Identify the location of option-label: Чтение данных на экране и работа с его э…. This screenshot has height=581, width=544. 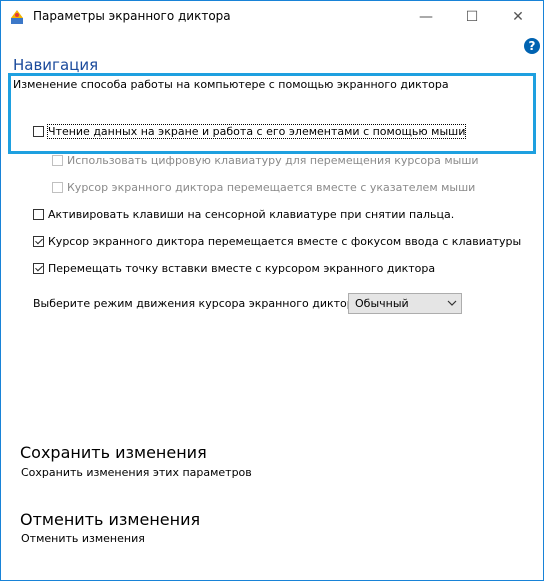
(256, 131).